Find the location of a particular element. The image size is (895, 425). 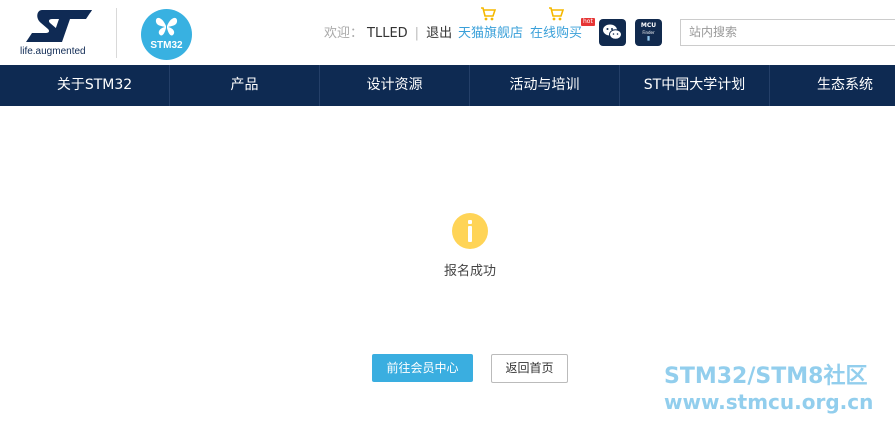

username-link: TLLED is located at coordinates (387, 33).